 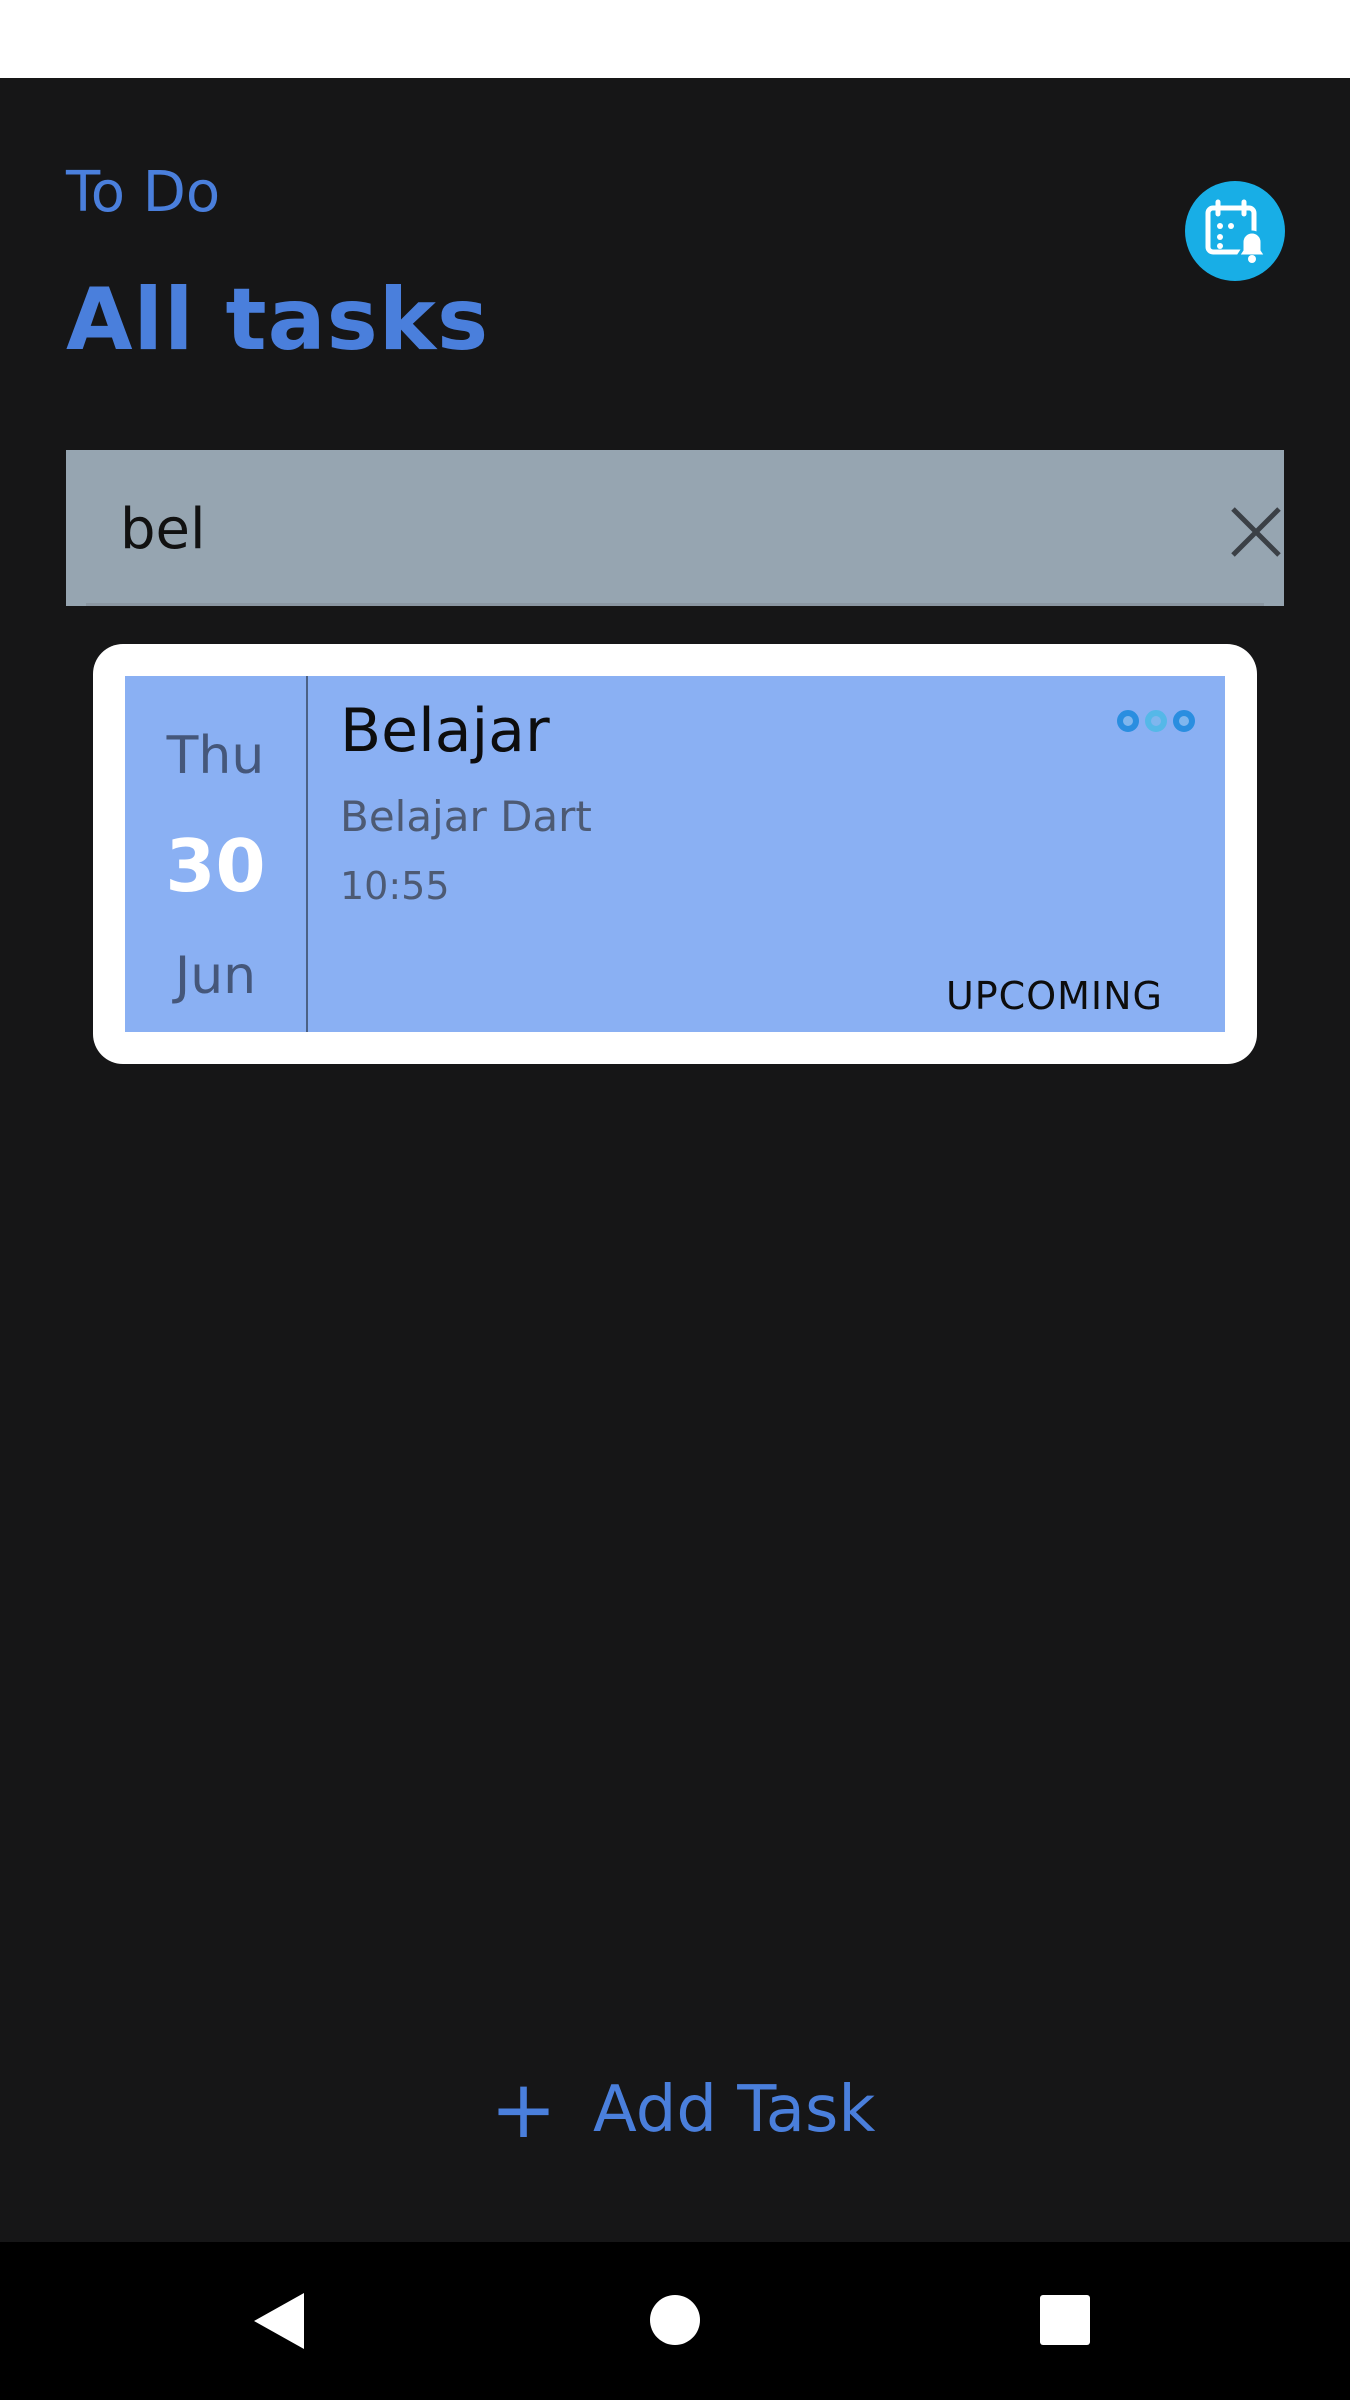 I want to click on home-circle-icon, so click(x=675, y=2320).